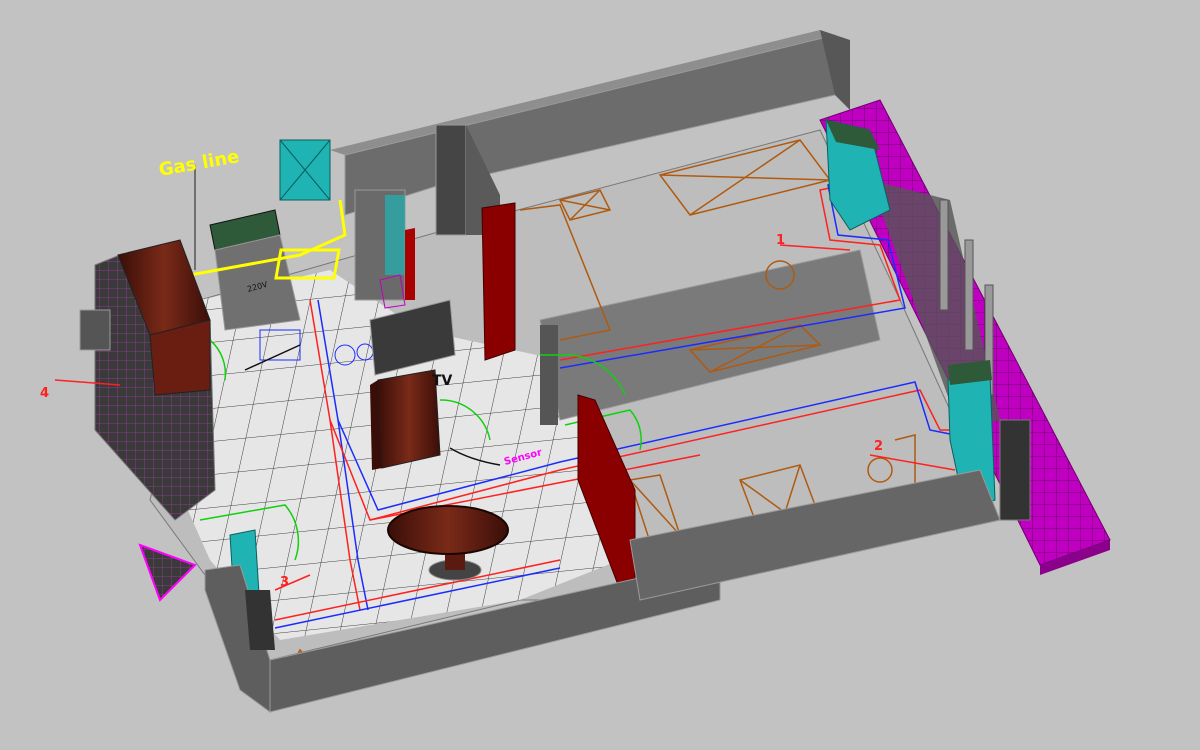 This screenshot has height=750, width=1200. Describe the element at coordinates (167, 572) in the screenshot. I see `triangle-marker-icon` at that location.